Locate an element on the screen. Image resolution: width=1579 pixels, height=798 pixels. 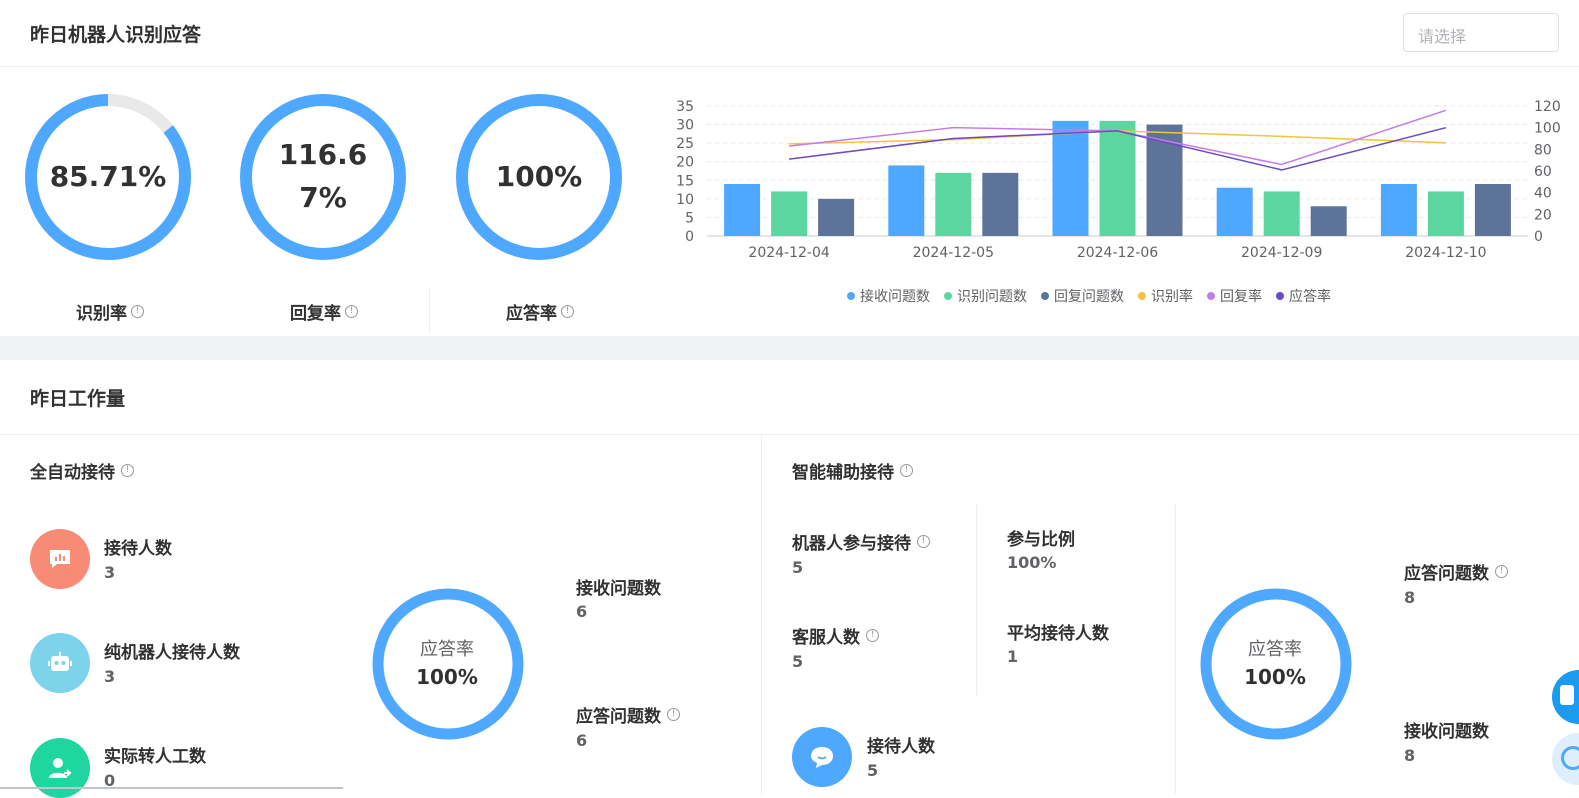
x-tick-label: 2024-12-05 is located at coordinates (953, 253).